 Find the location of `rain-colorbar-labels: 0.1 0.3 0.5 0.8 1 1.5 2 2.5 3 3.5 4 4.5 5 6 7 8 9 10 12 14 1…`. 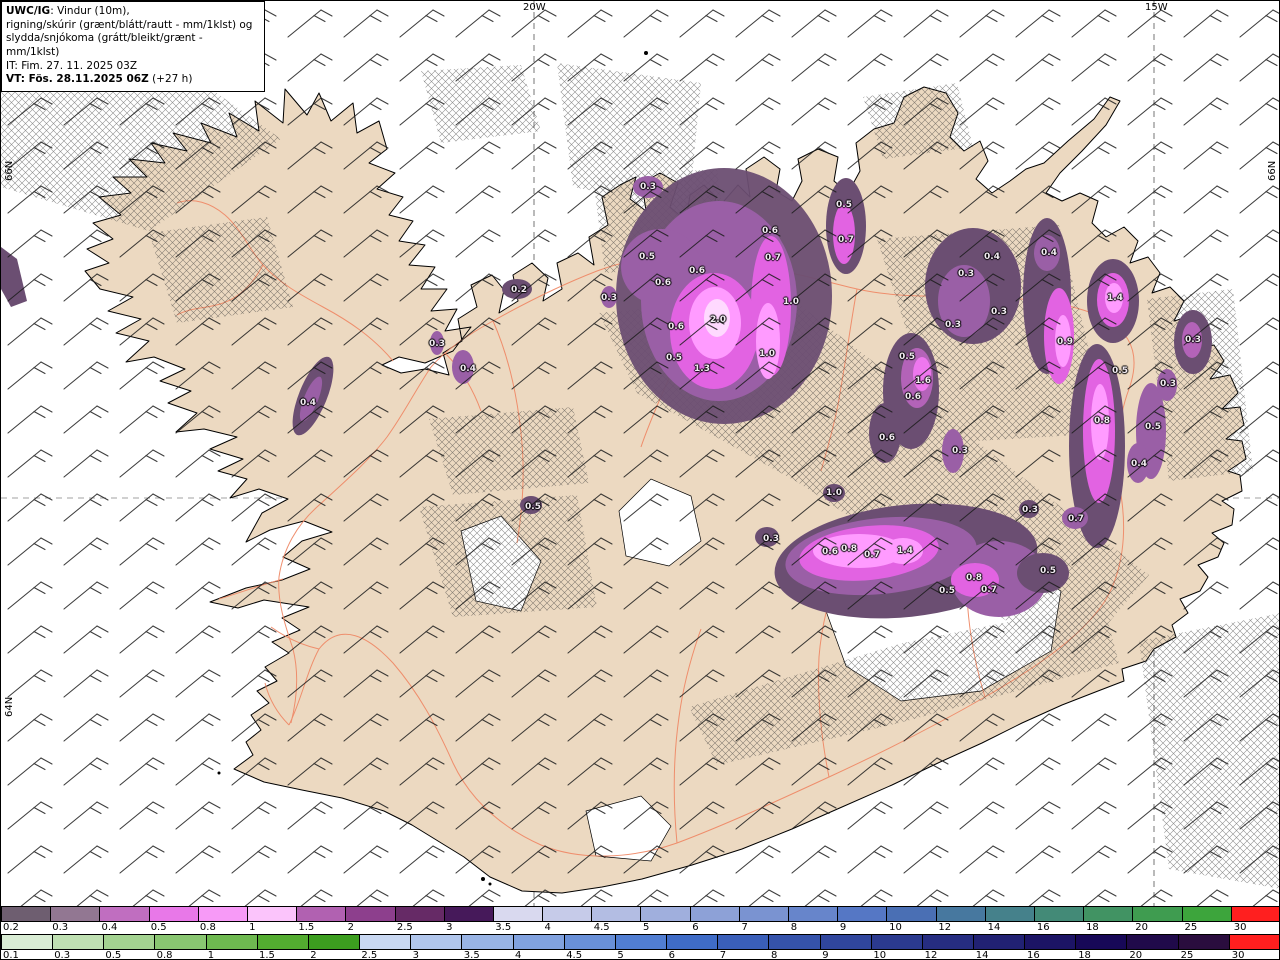

rain-colorbar-labels: 0.1 0.3 0.5 0.8 1 1.5 2 2.5 3 3.5 4 4.5 5 6 7 8 9 10 12 14 1… is located at coordinates (640, 955).